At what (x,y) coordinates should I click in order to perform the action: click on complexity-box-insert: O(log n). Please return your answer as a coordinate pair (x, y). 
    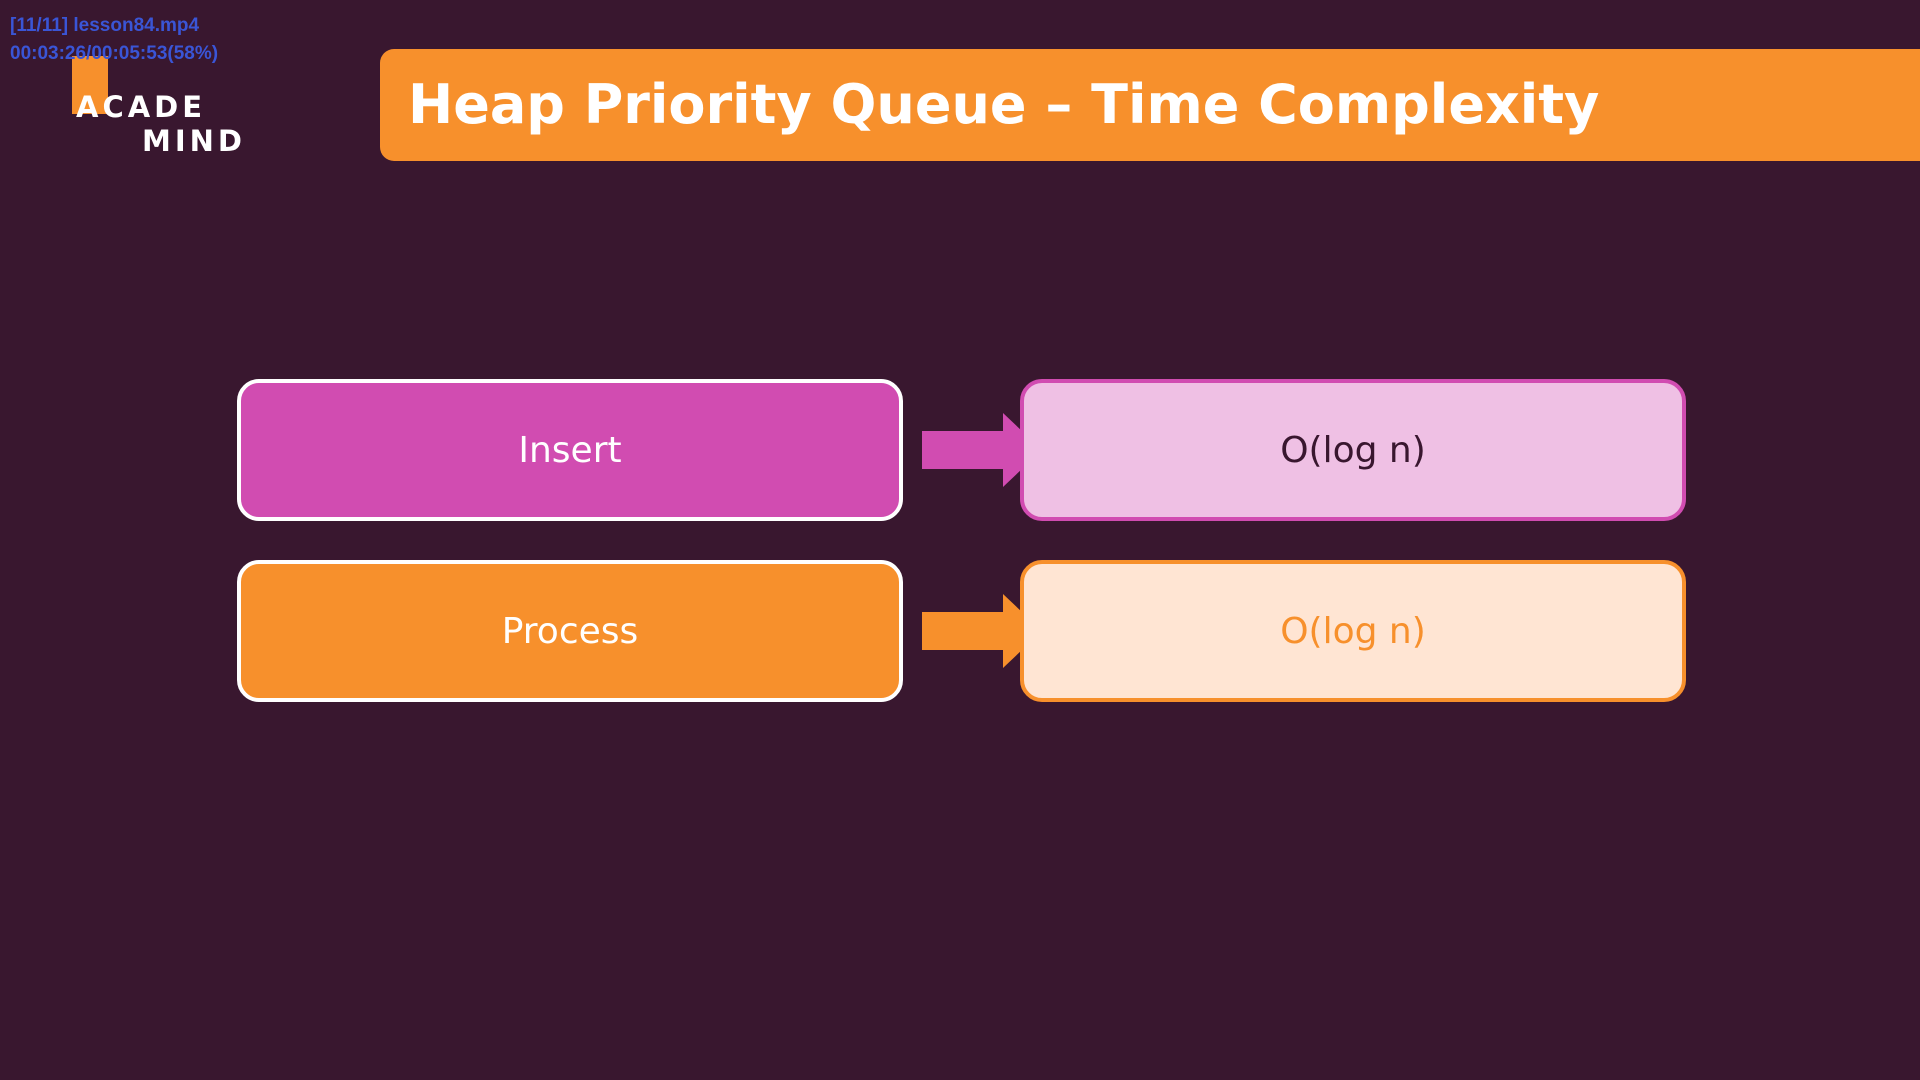
    Looking at the image, I should click on (1353, 450).